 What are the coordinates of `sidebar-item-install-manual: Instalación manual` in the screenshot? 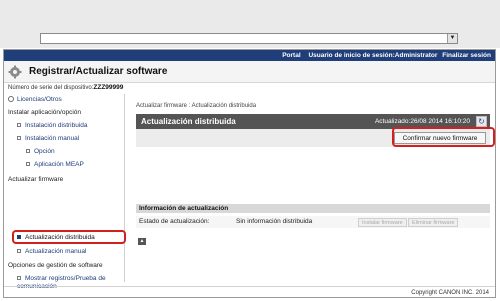 It's located at (48, 138).